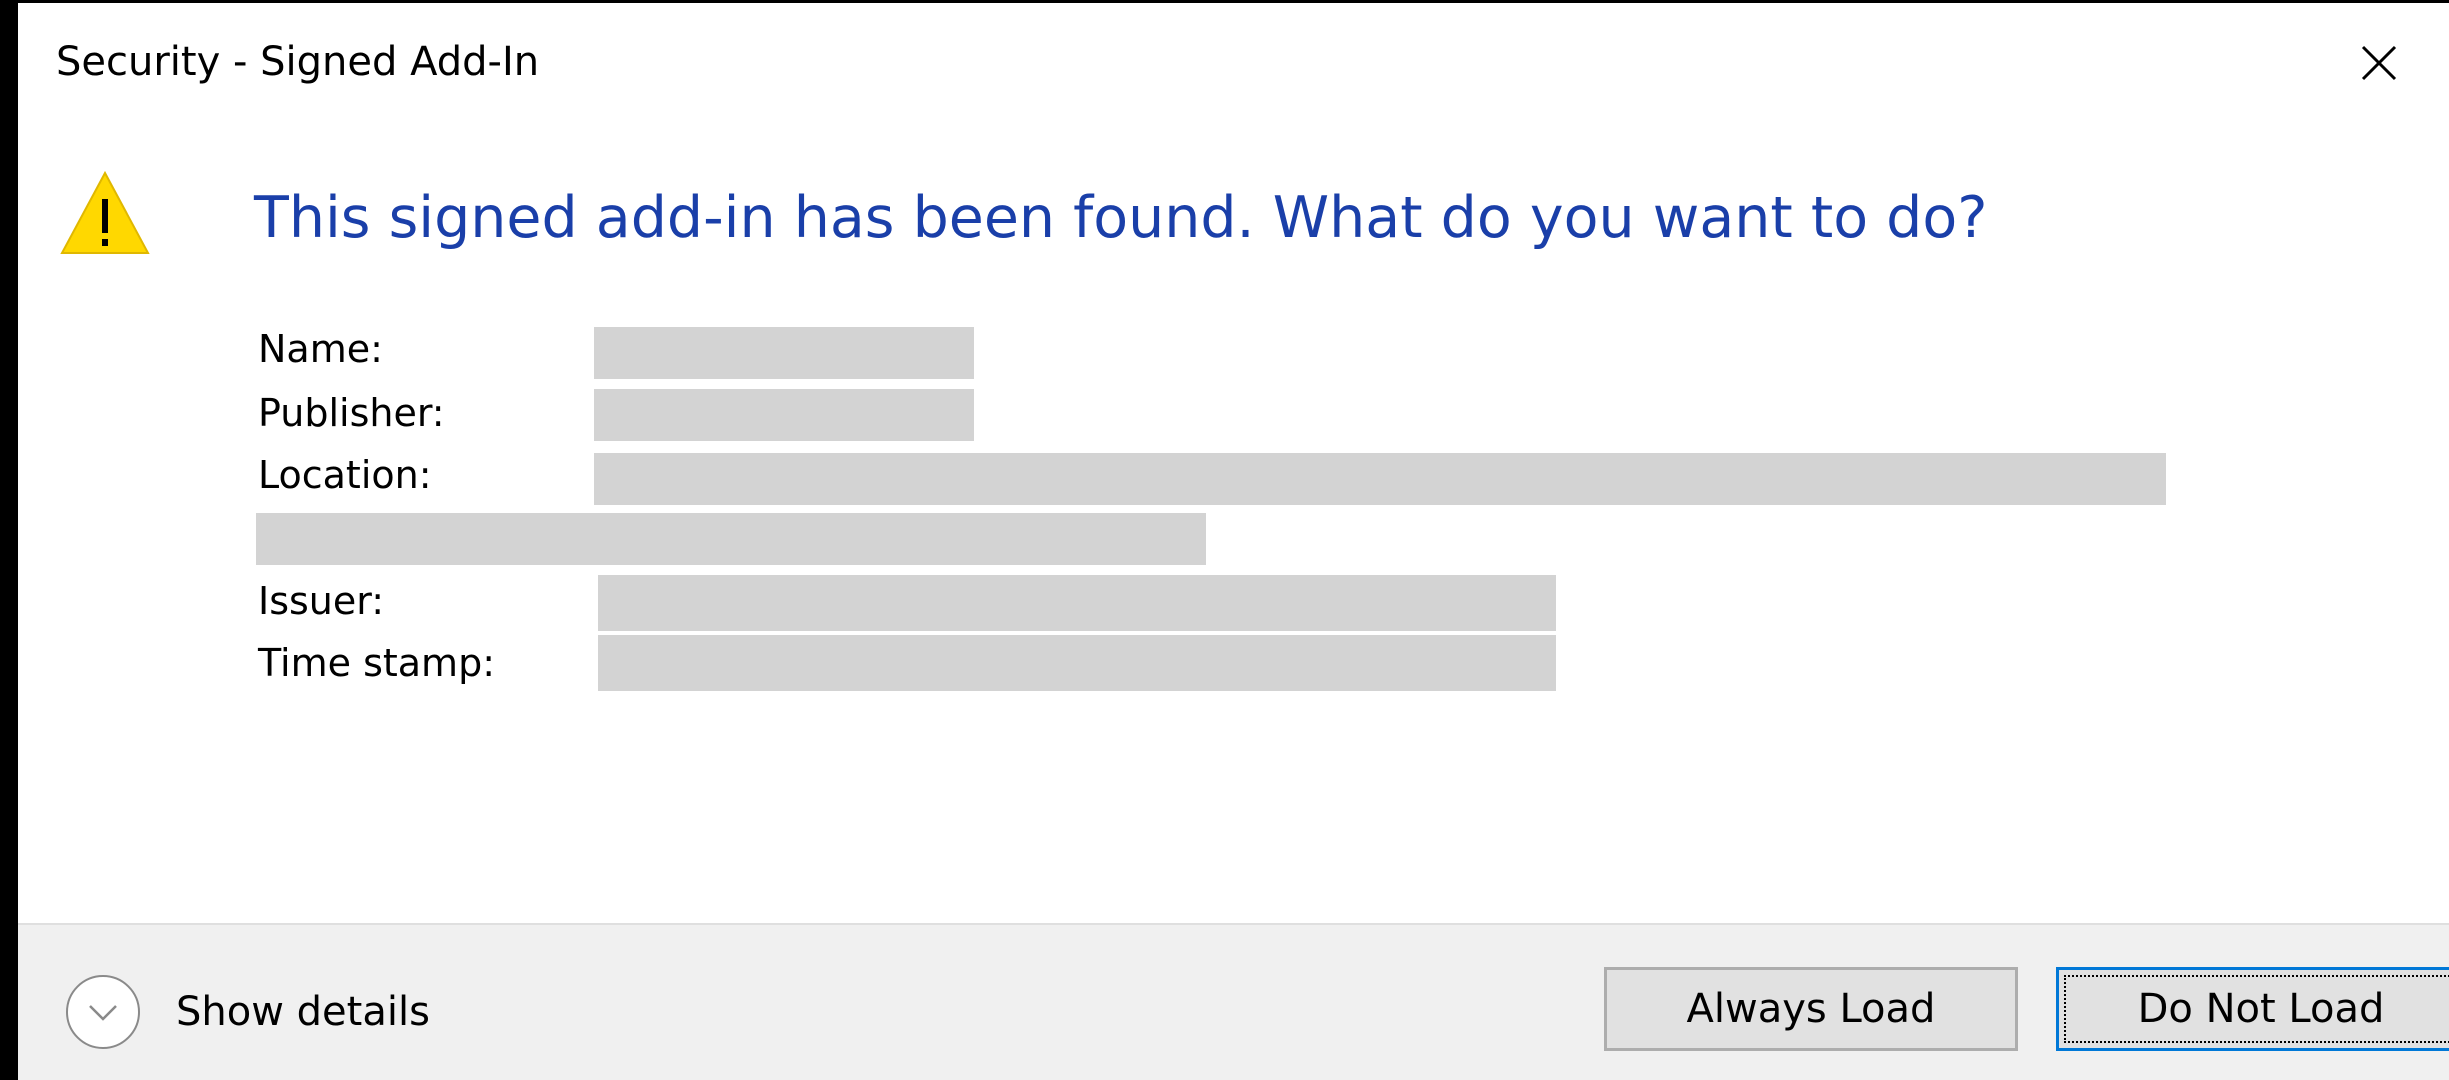  I want to click on show-details-toggle: Show details, so click(247, 1012).